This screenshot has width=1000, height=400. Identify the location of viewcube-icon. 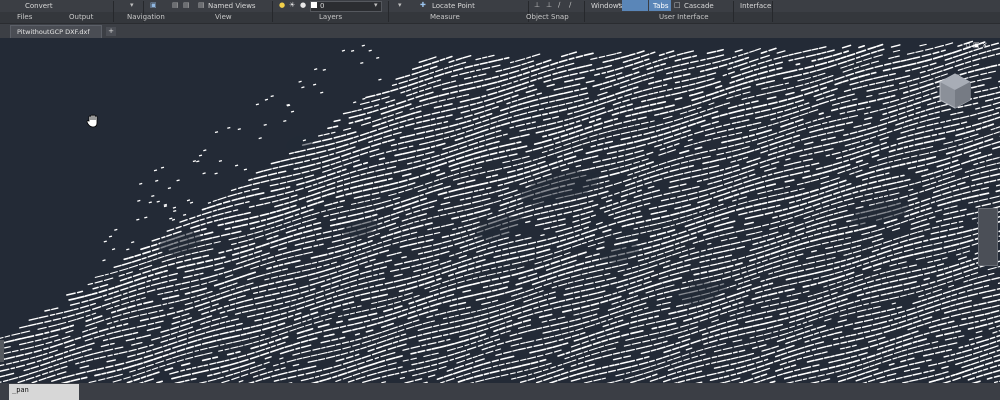
(955, 92).